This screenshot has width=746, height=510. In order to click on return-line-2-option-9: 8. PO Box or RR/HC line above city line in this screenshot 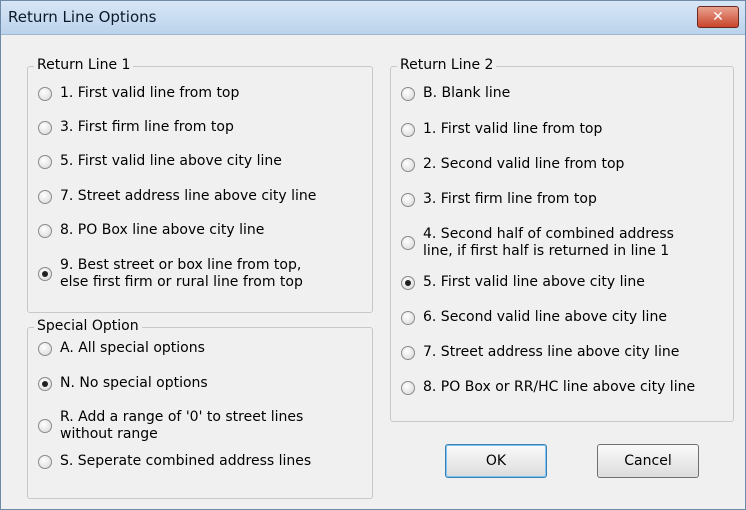, I will do `click(548, 387)`.